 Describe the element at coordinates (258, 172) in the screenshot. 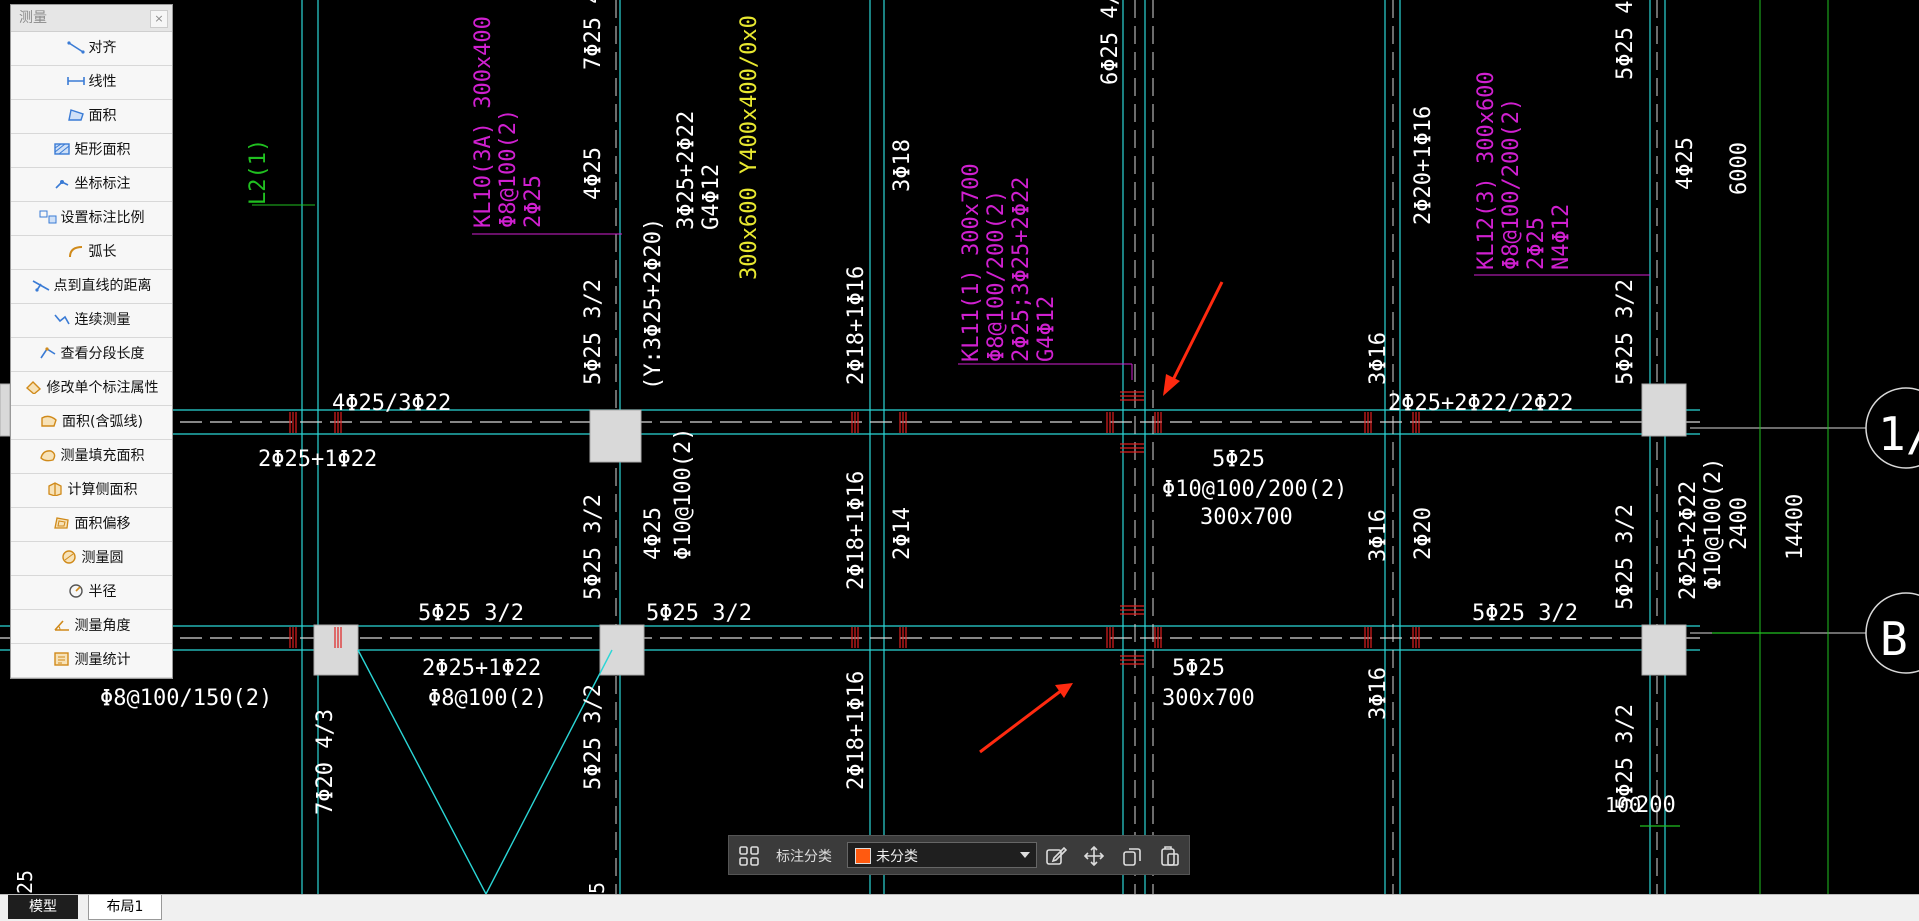

I see `drawing-text: L2(1)` at that location.